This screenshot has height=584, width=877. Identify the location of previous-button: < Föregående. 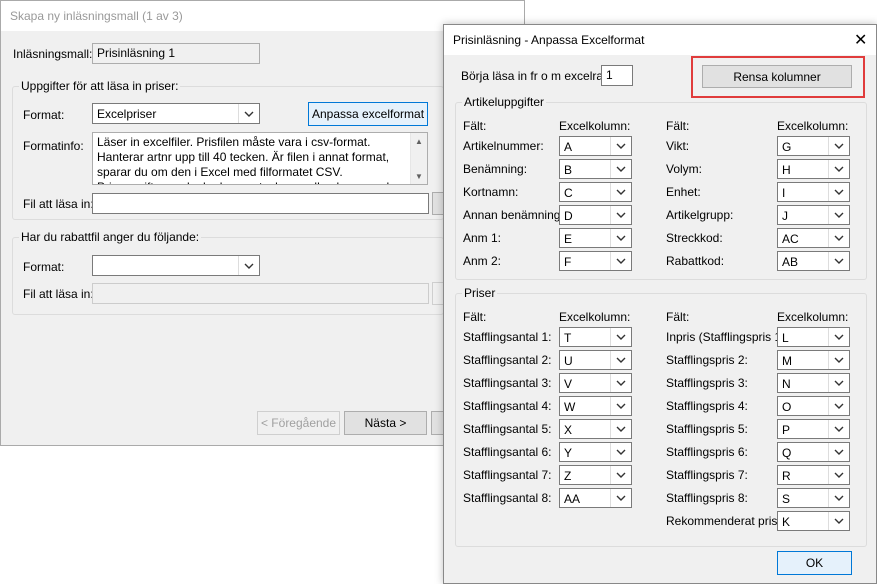
(298, 423).